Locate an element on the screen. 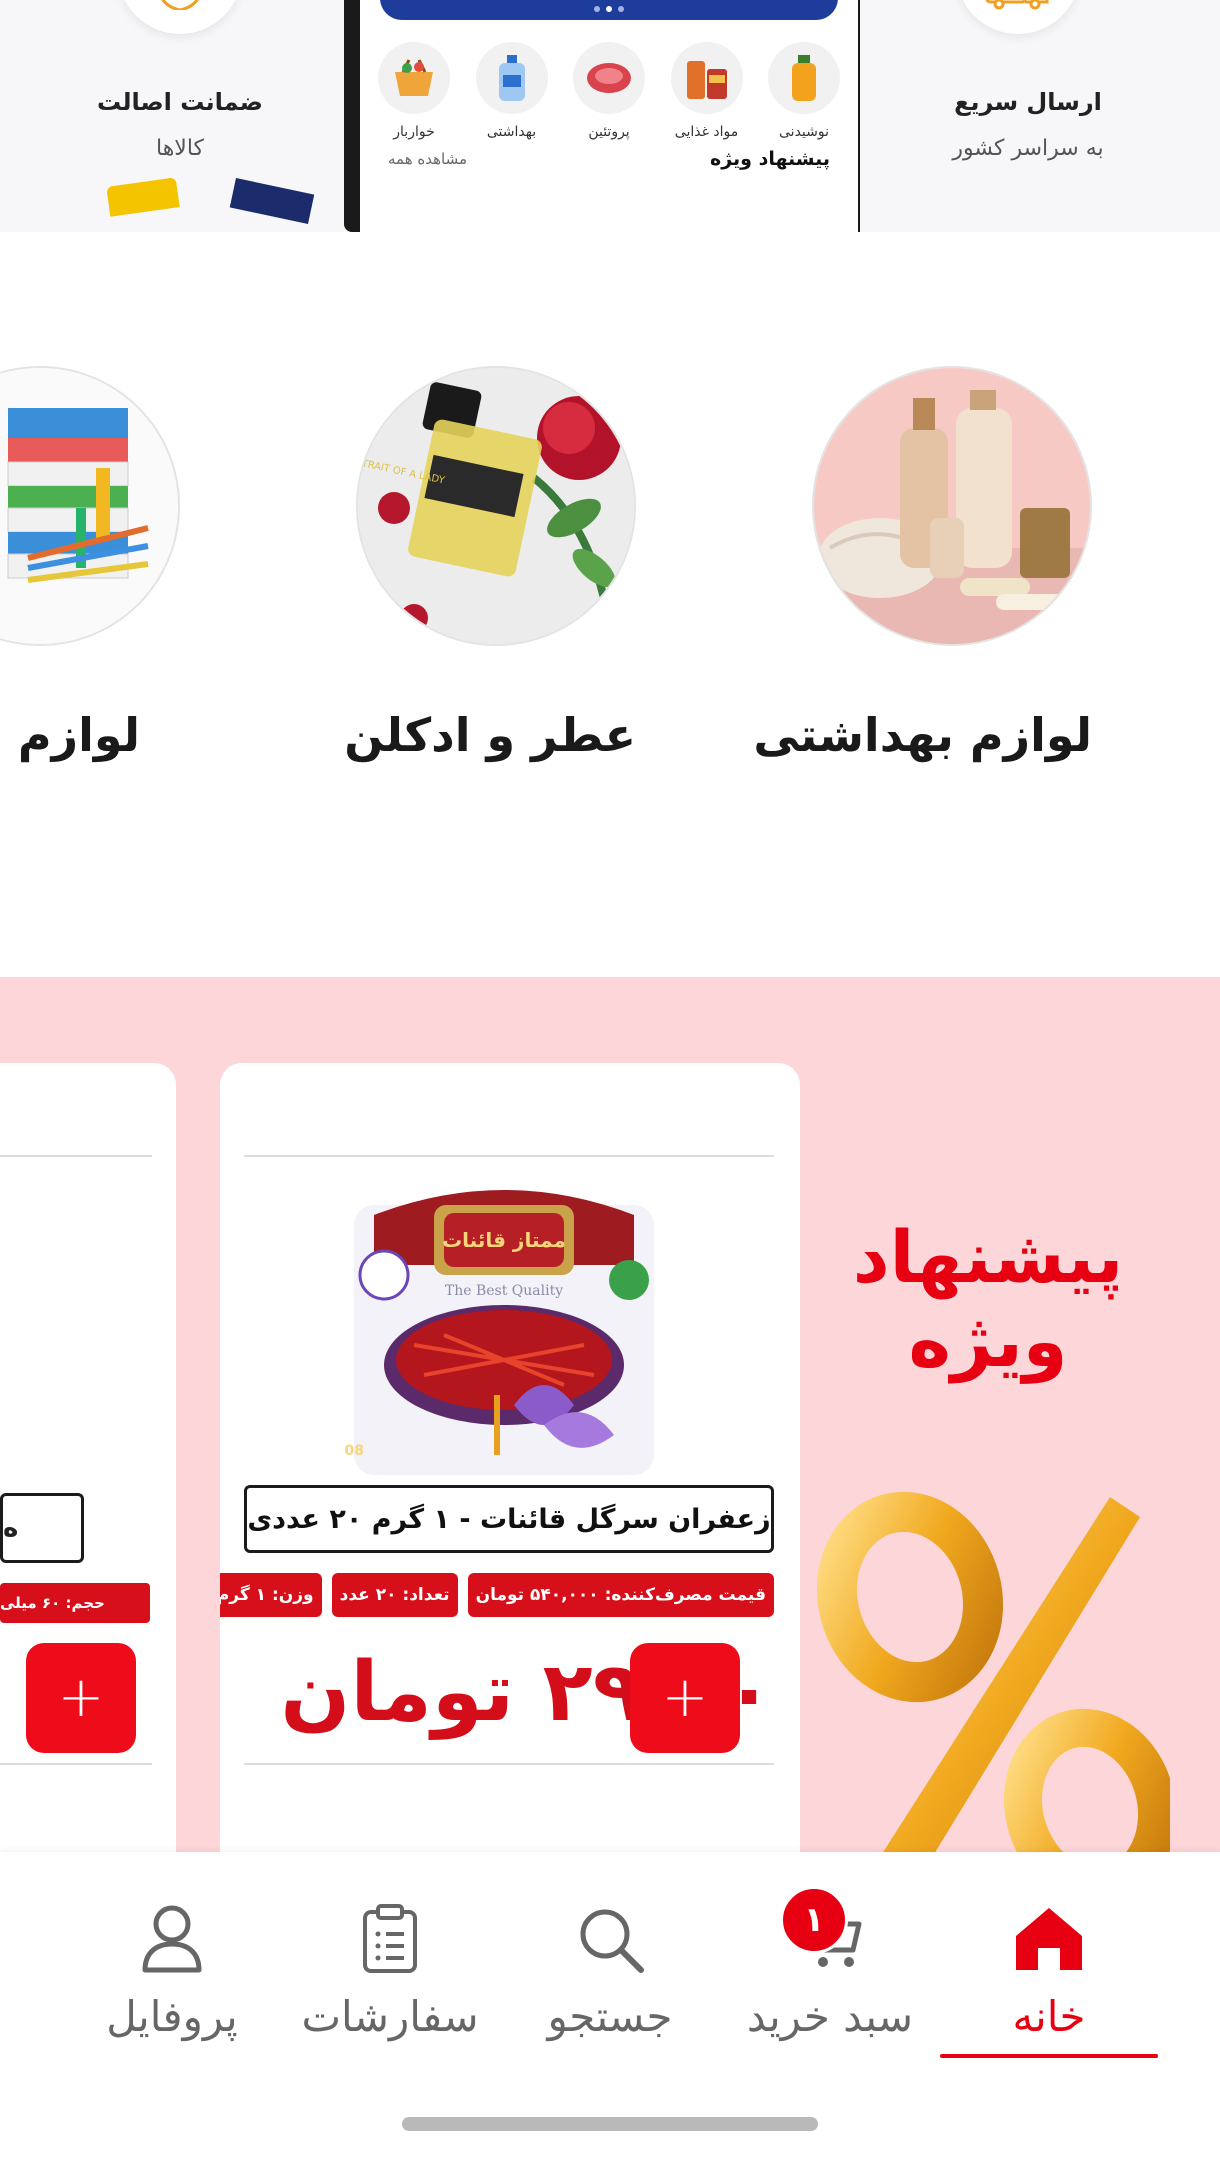  fast-shipping-feature-card: ارسال سریع به سراسر کشور is located at coordinates (1040, 116).